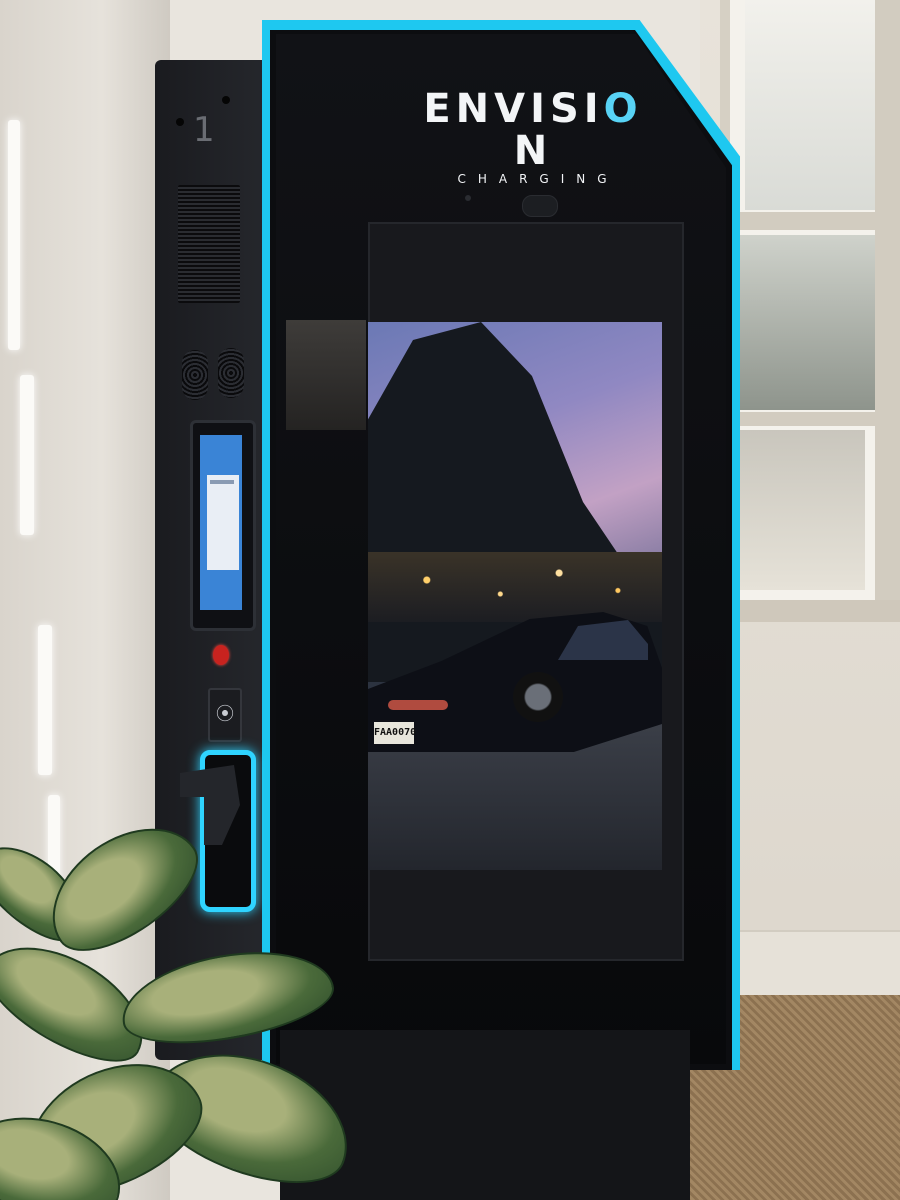 The height and width of the screenshot is (1200, 900). I want to click on screen-reflection, so click(326, 375).